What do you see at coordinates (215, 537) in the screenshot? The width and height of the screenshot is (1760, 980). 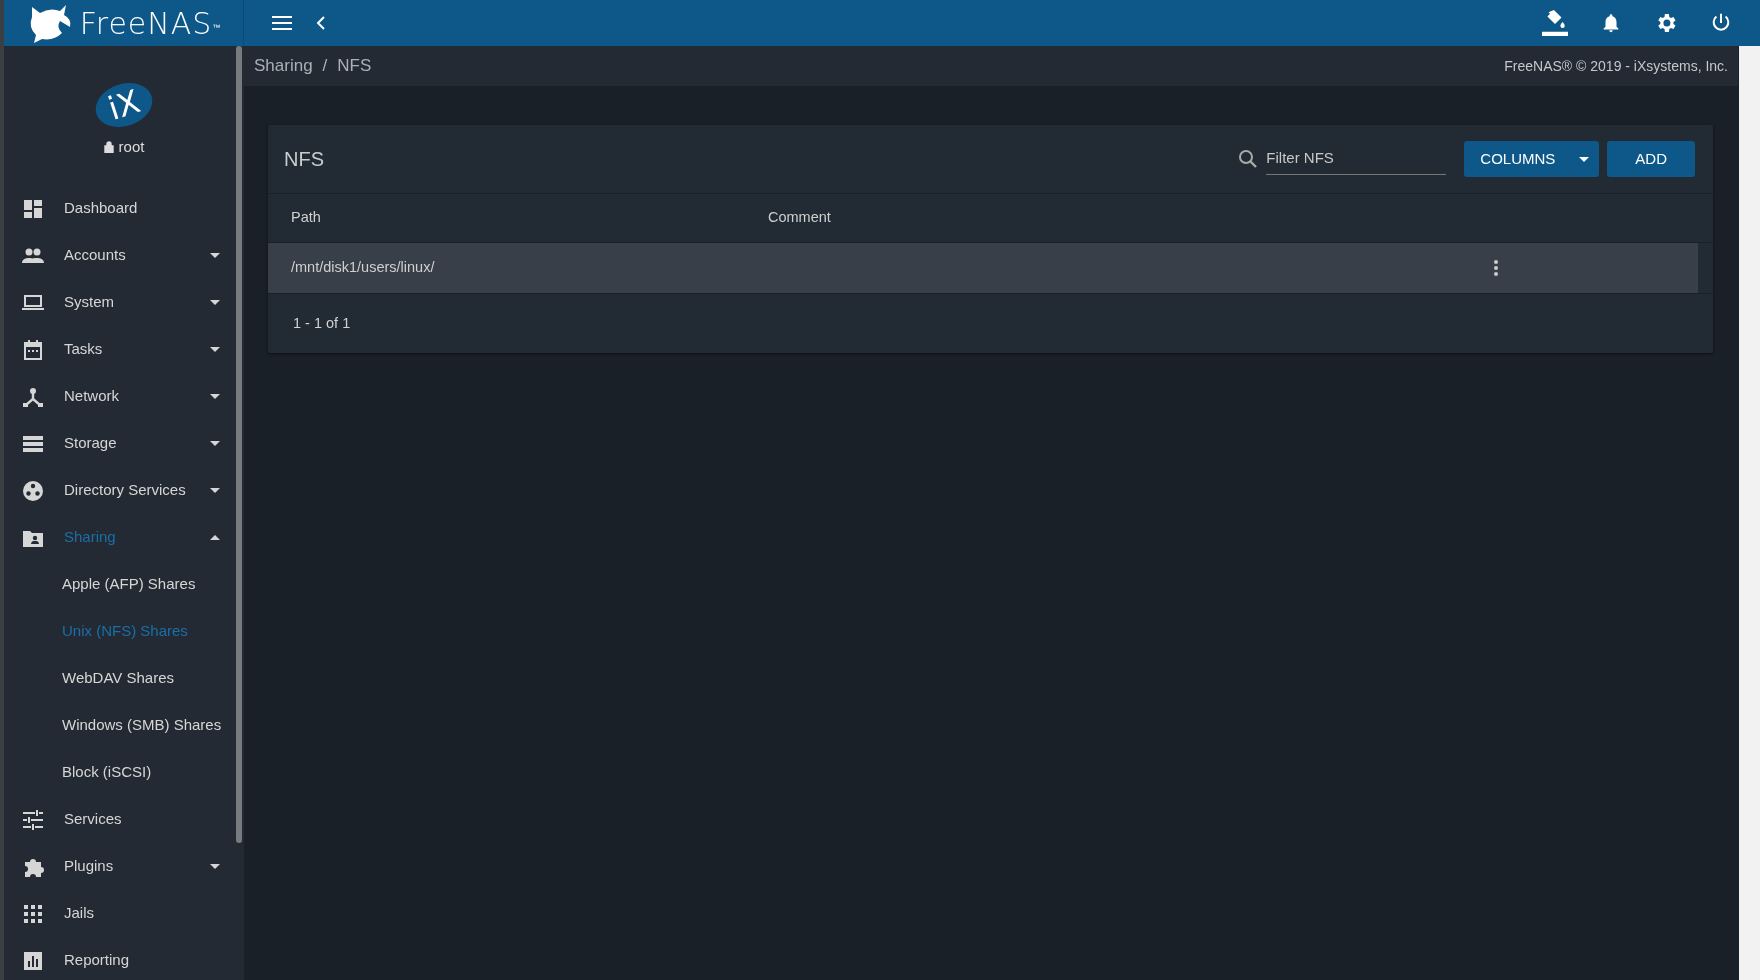 I see `collapse-caret-icon` at bounding box center [215, 537].